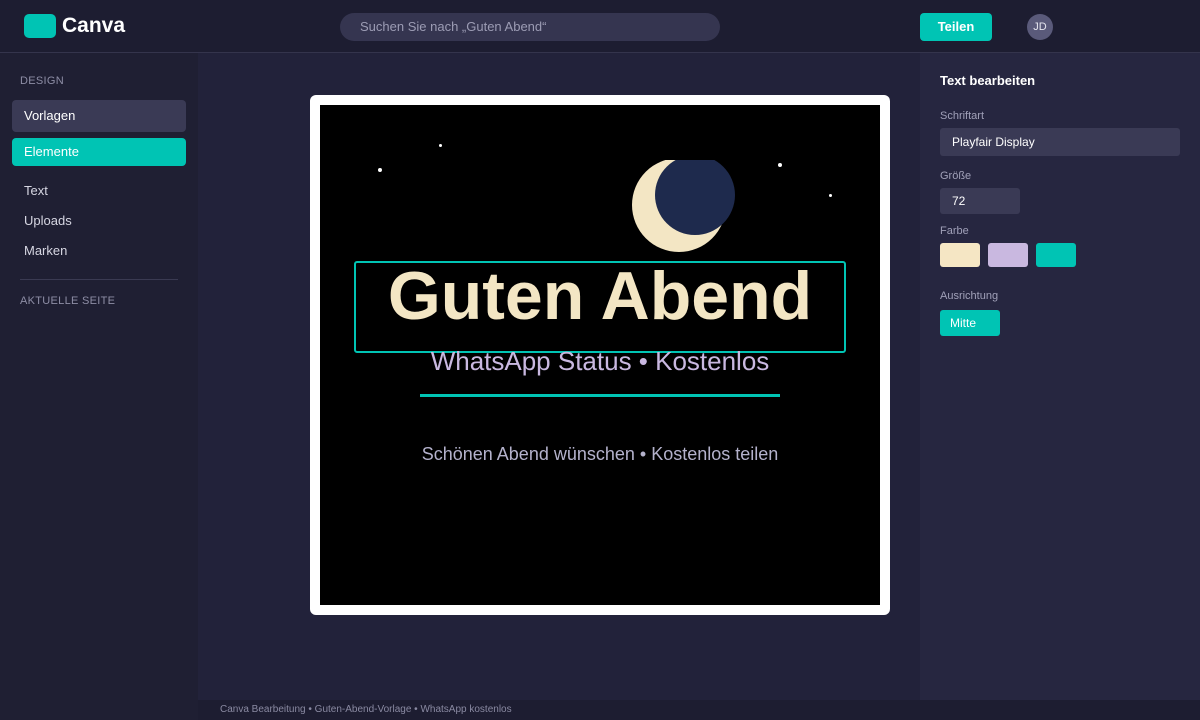  I want to click on canva-logo: Canva, so click(74, 26).